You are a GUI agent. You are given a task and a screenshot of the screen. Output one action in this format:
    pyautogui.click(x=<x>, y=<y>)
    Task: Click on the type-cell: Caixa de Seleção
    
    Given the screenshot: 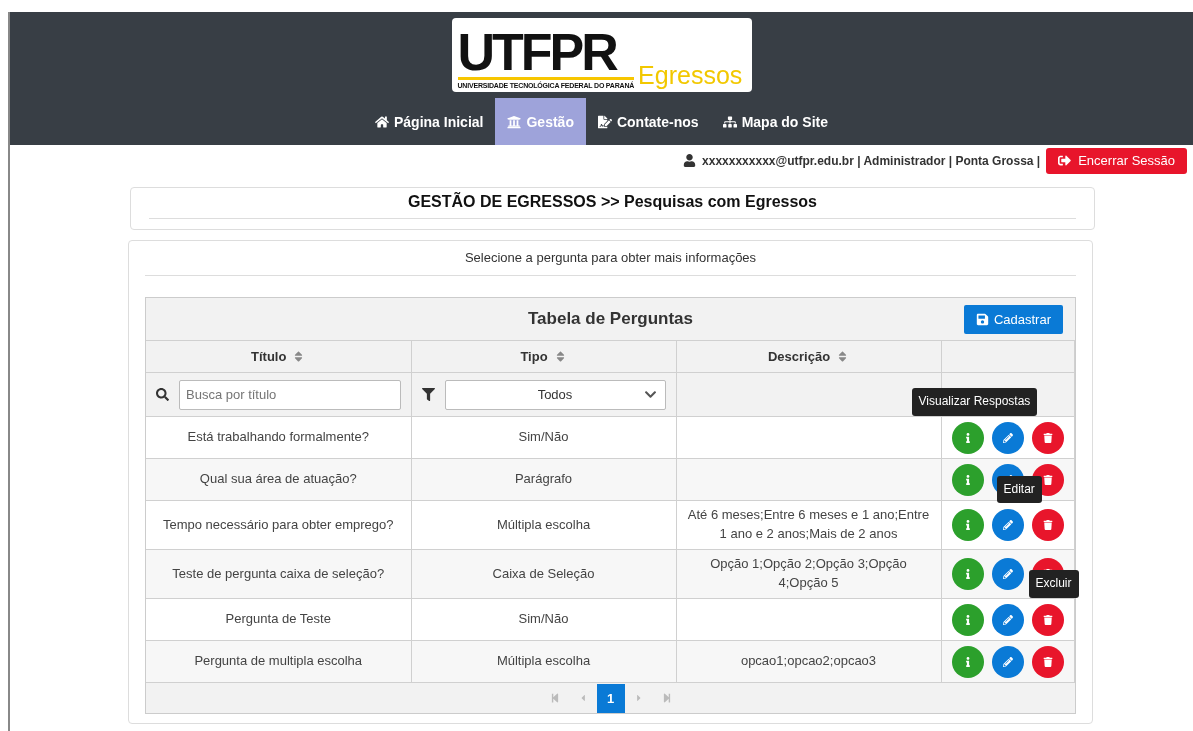 What is the action you would take?
    pyautogui.click(x=543, y=574)
    